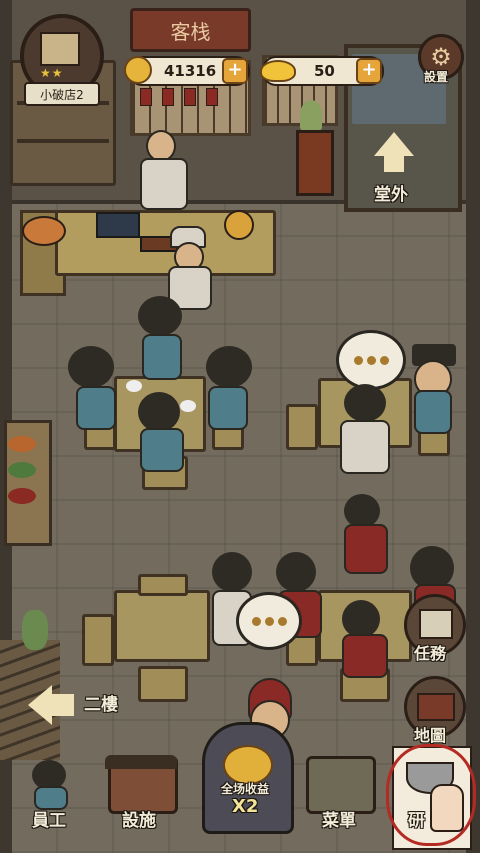 This screenshot has width=480, height=853. What do you see at coordinates (391, 192) in the screenshot?
I see `outside-nav-label: 堂外` at bounding box center [391, 192].